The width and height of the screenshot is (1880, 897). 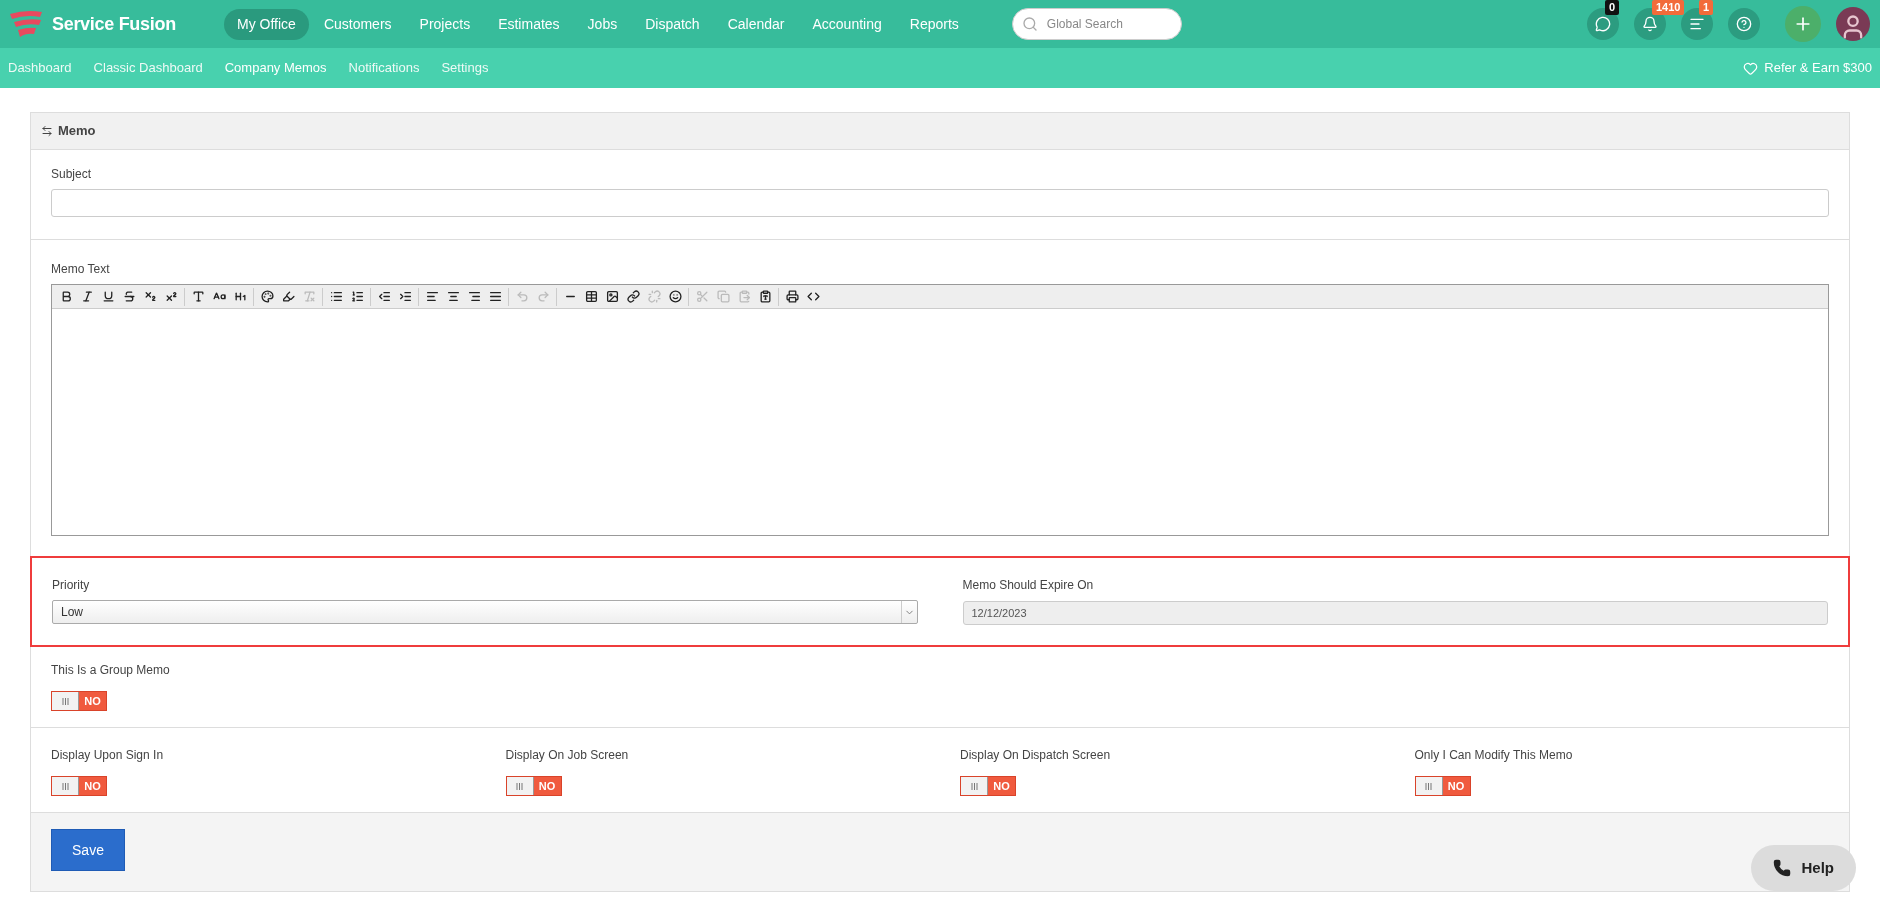 I want to click on bell-icon, so click(x=1650, y=24).